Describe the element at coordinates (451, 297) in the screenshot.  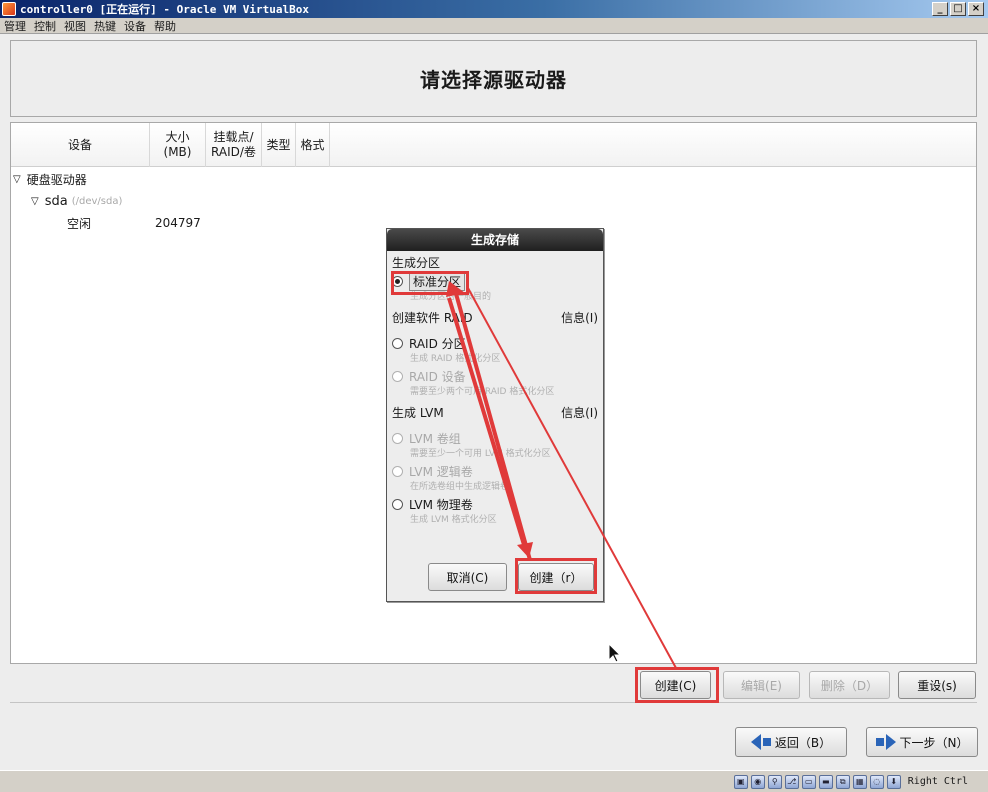
I see `standard-partition-hint: 生成分区的一般目的` at that location.